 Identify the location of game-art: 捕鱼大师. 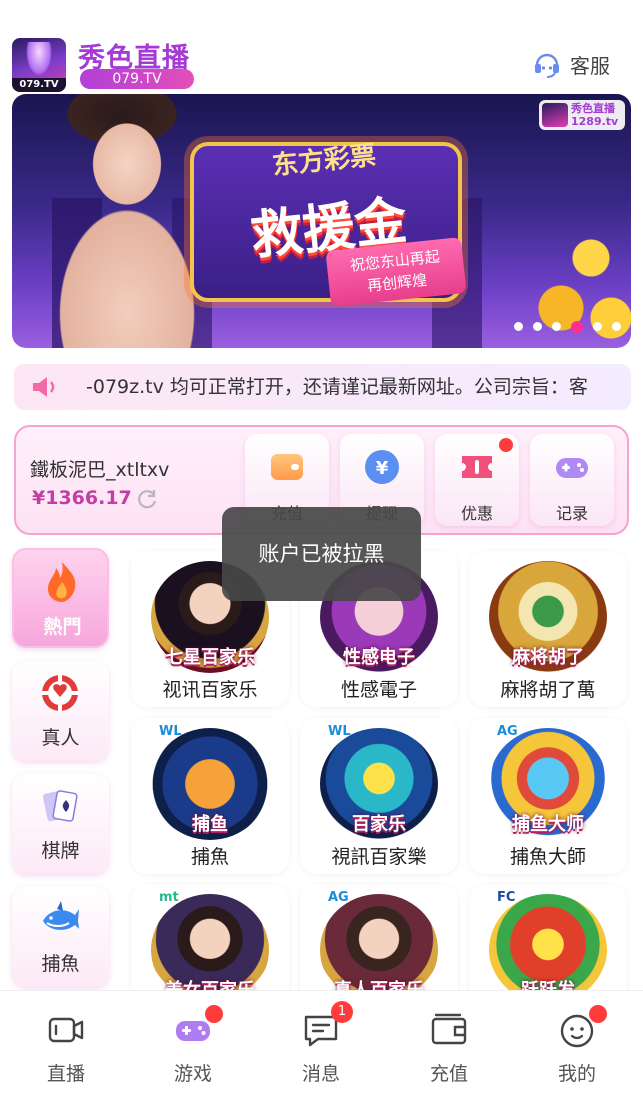
(548, 784).